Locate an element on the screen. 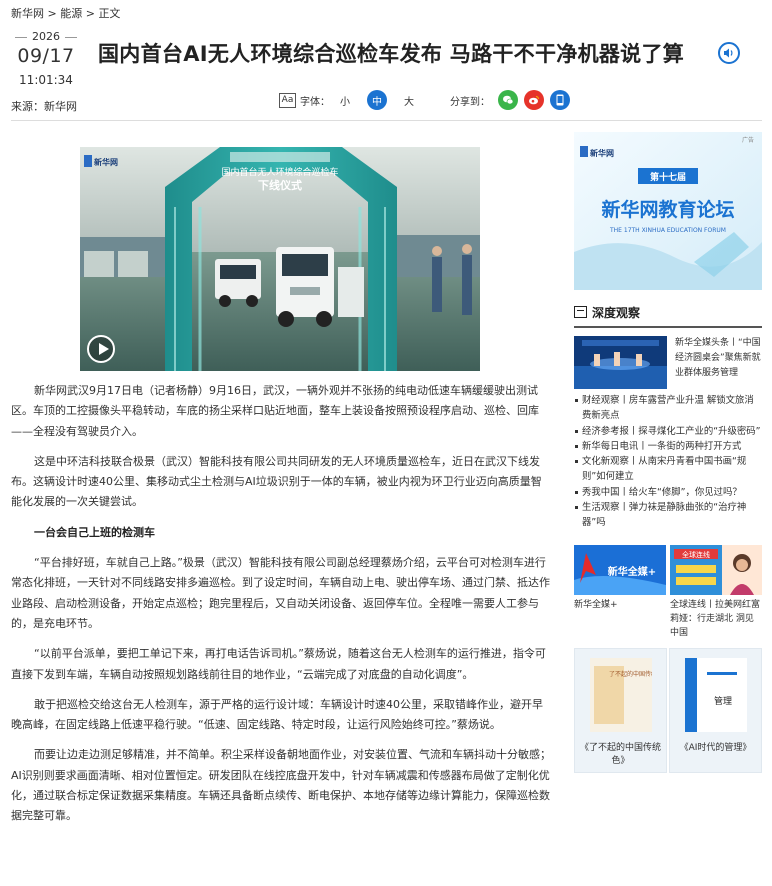 The height and width of the screenshot is (886, 772). section-icon is located at coordinates (580, 312).